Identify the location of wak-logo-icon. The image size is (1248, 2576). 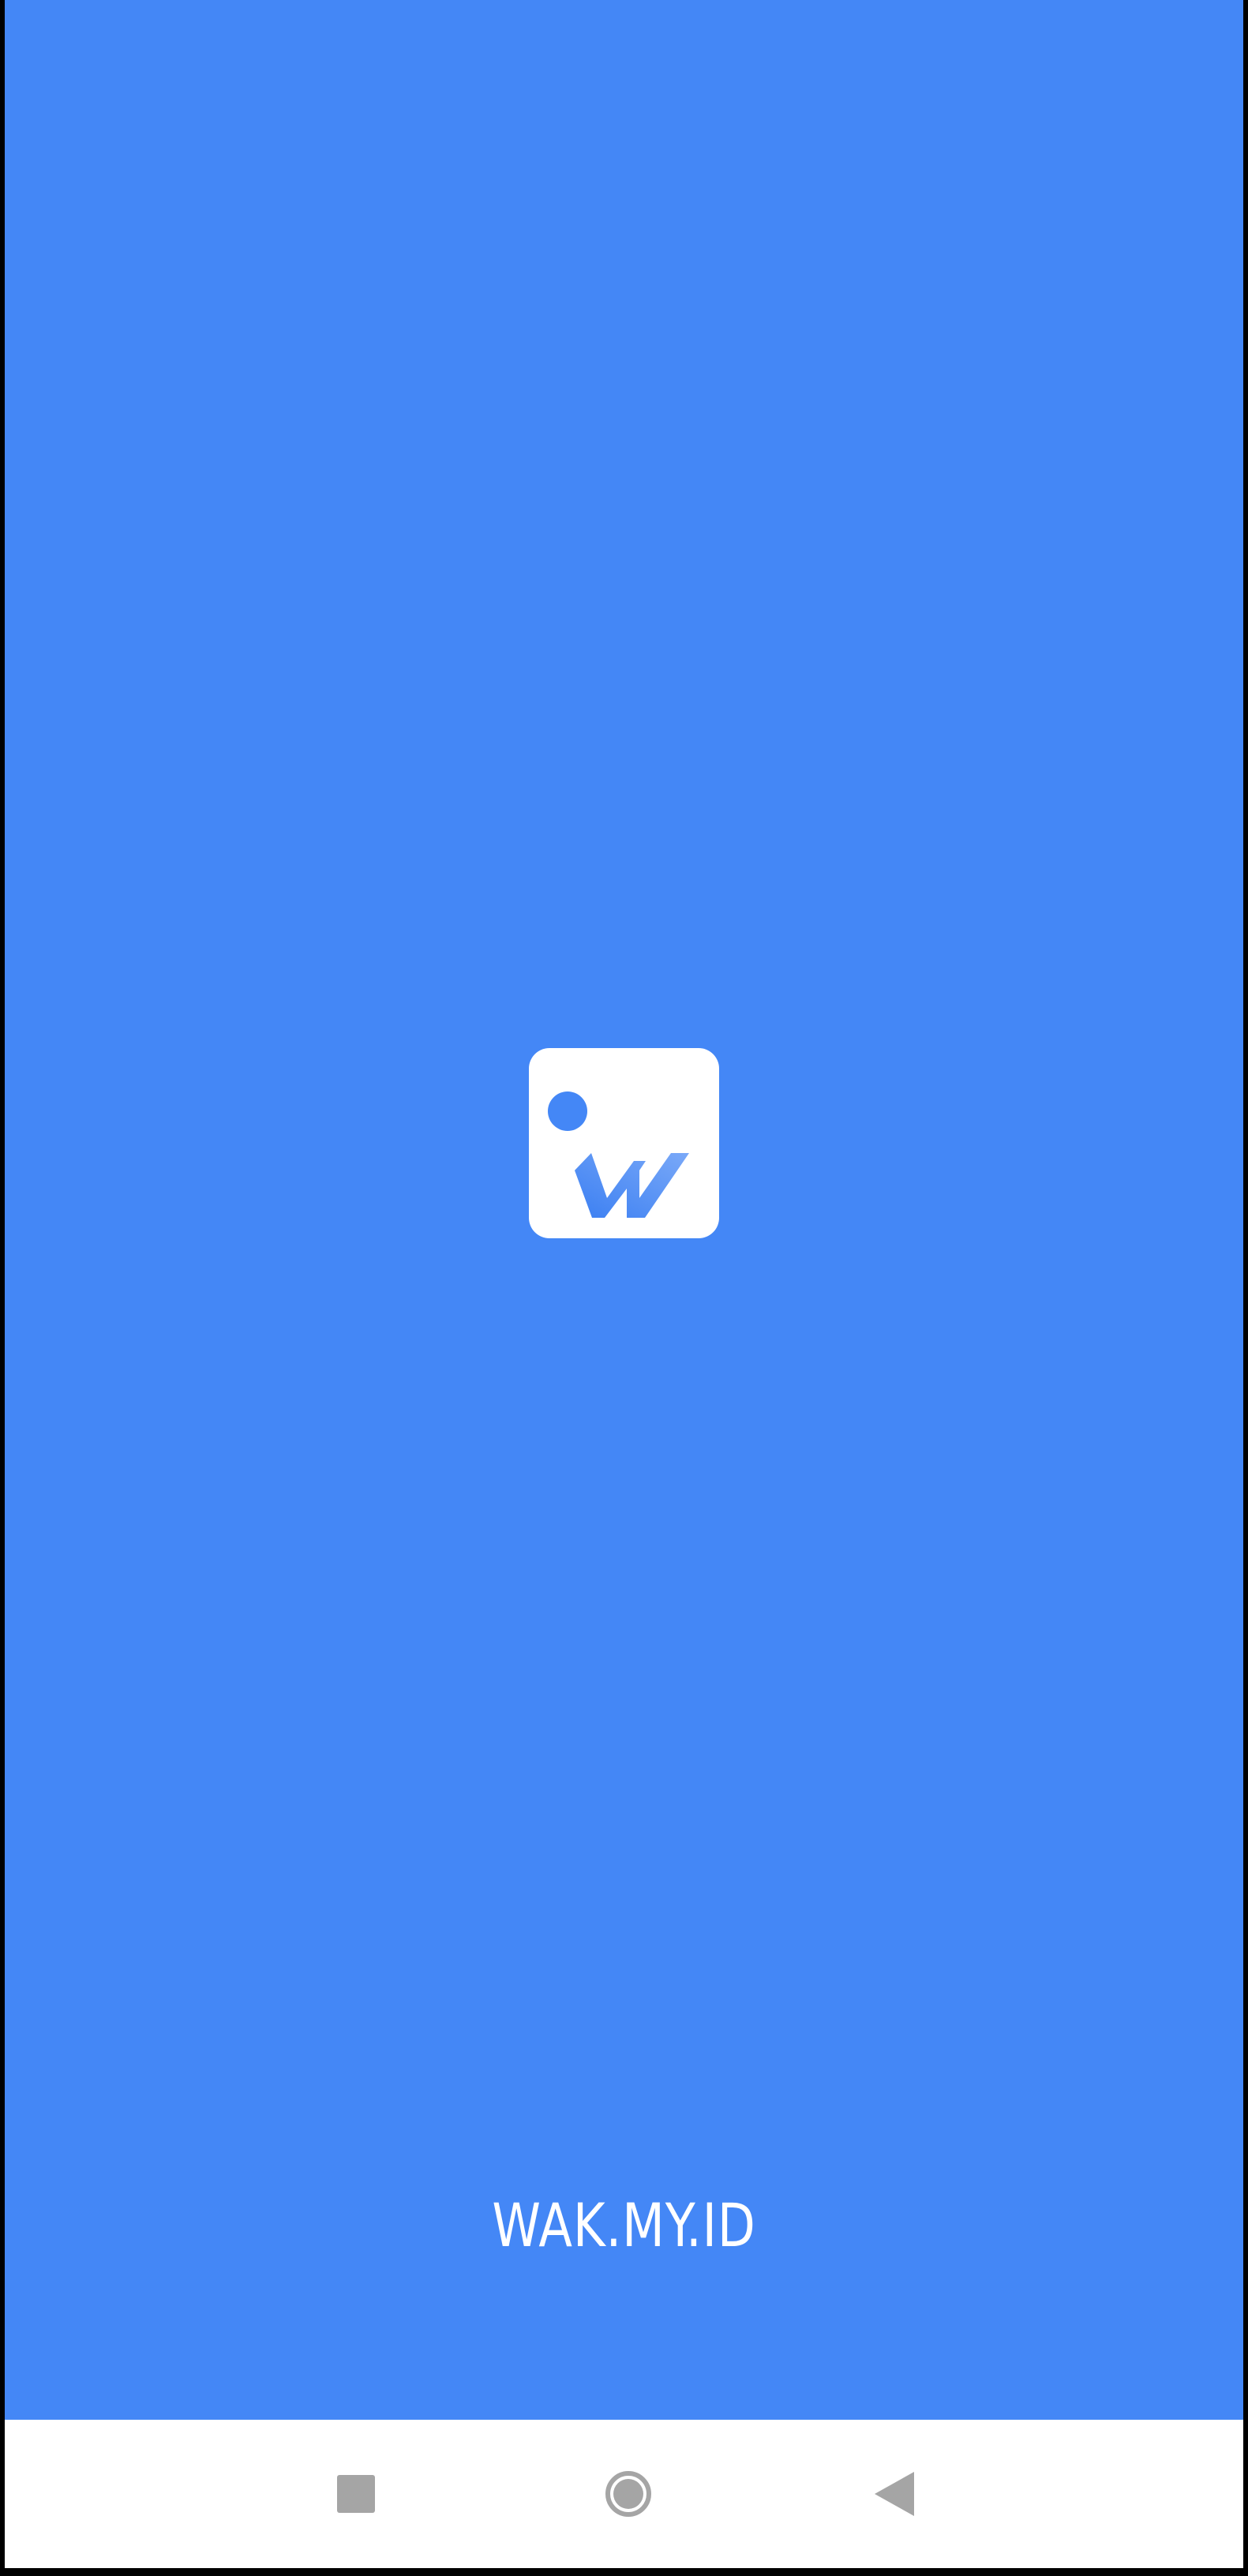
(618, 1154).